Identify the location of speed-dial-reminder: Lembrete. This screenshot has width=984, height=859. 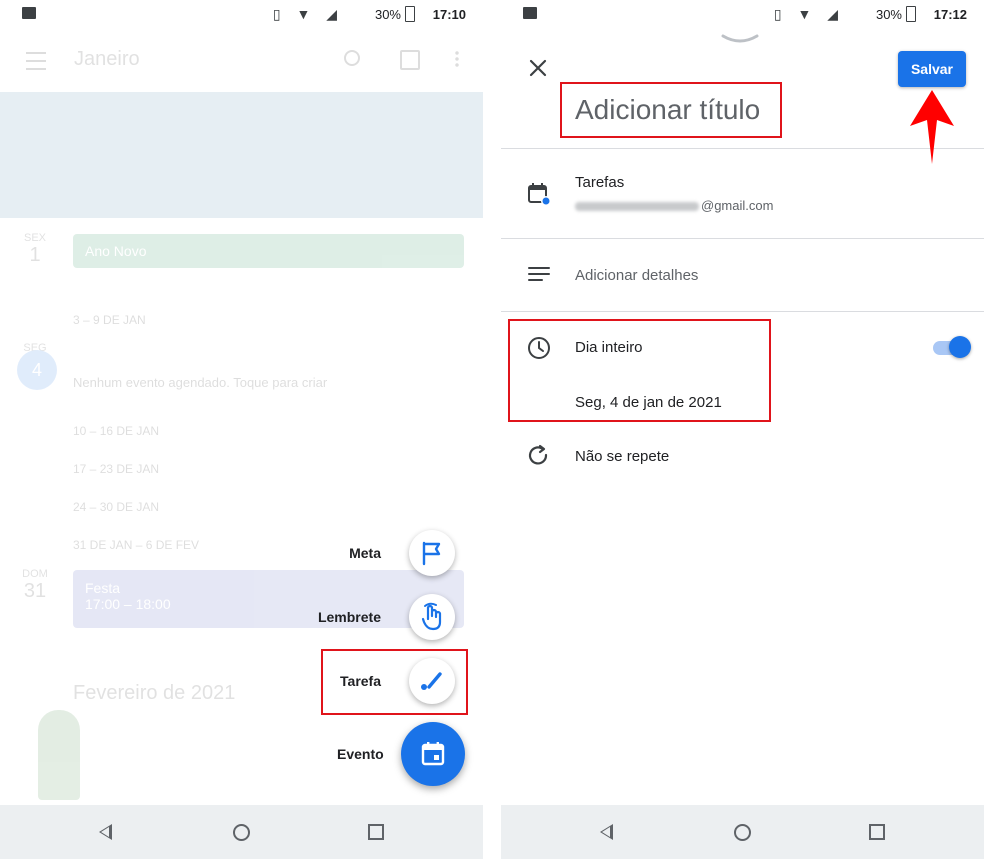
(386, 617).